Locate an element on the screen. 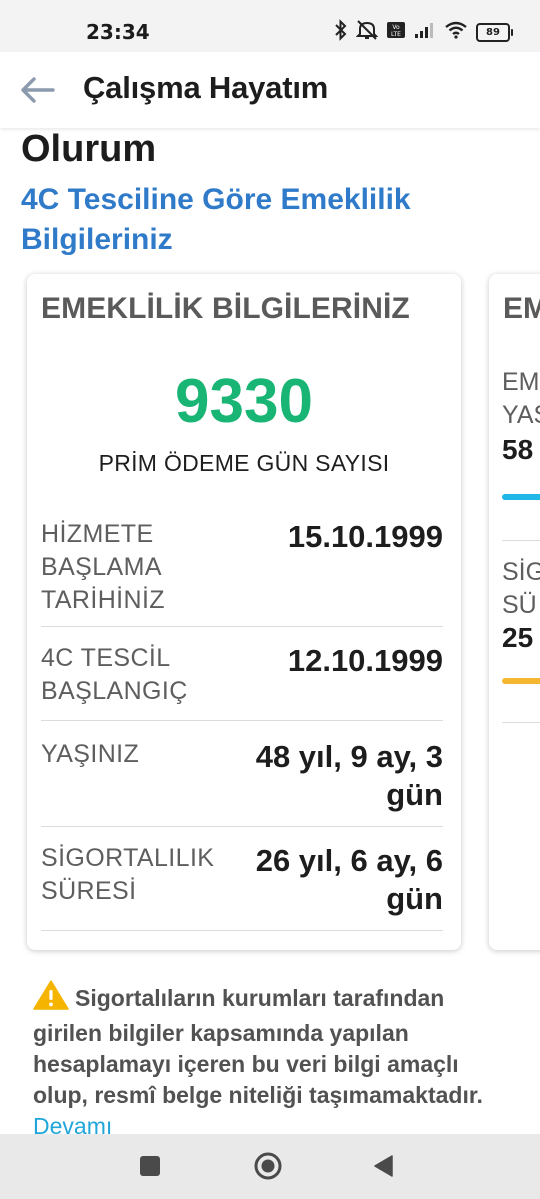  prim-days-label: PRİM ÖDEME GÜN SAYISI is located at coordinates (244, 463).